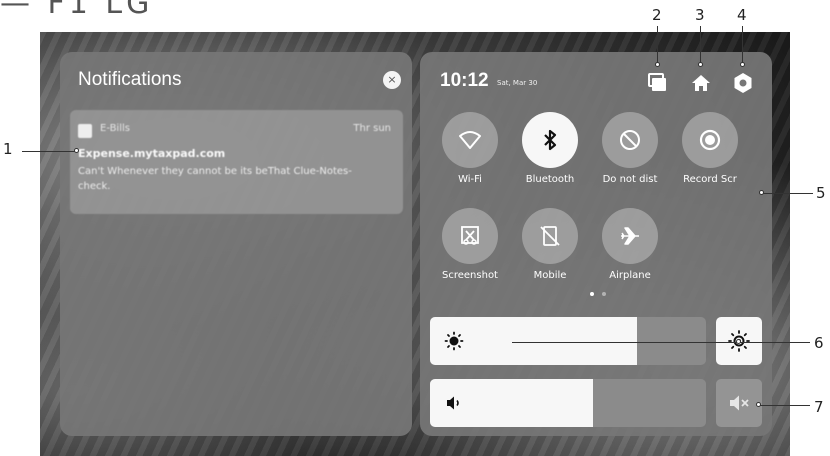 This screenshot has width=830, height=456. I want to click on page-dot, so click(604, 294).